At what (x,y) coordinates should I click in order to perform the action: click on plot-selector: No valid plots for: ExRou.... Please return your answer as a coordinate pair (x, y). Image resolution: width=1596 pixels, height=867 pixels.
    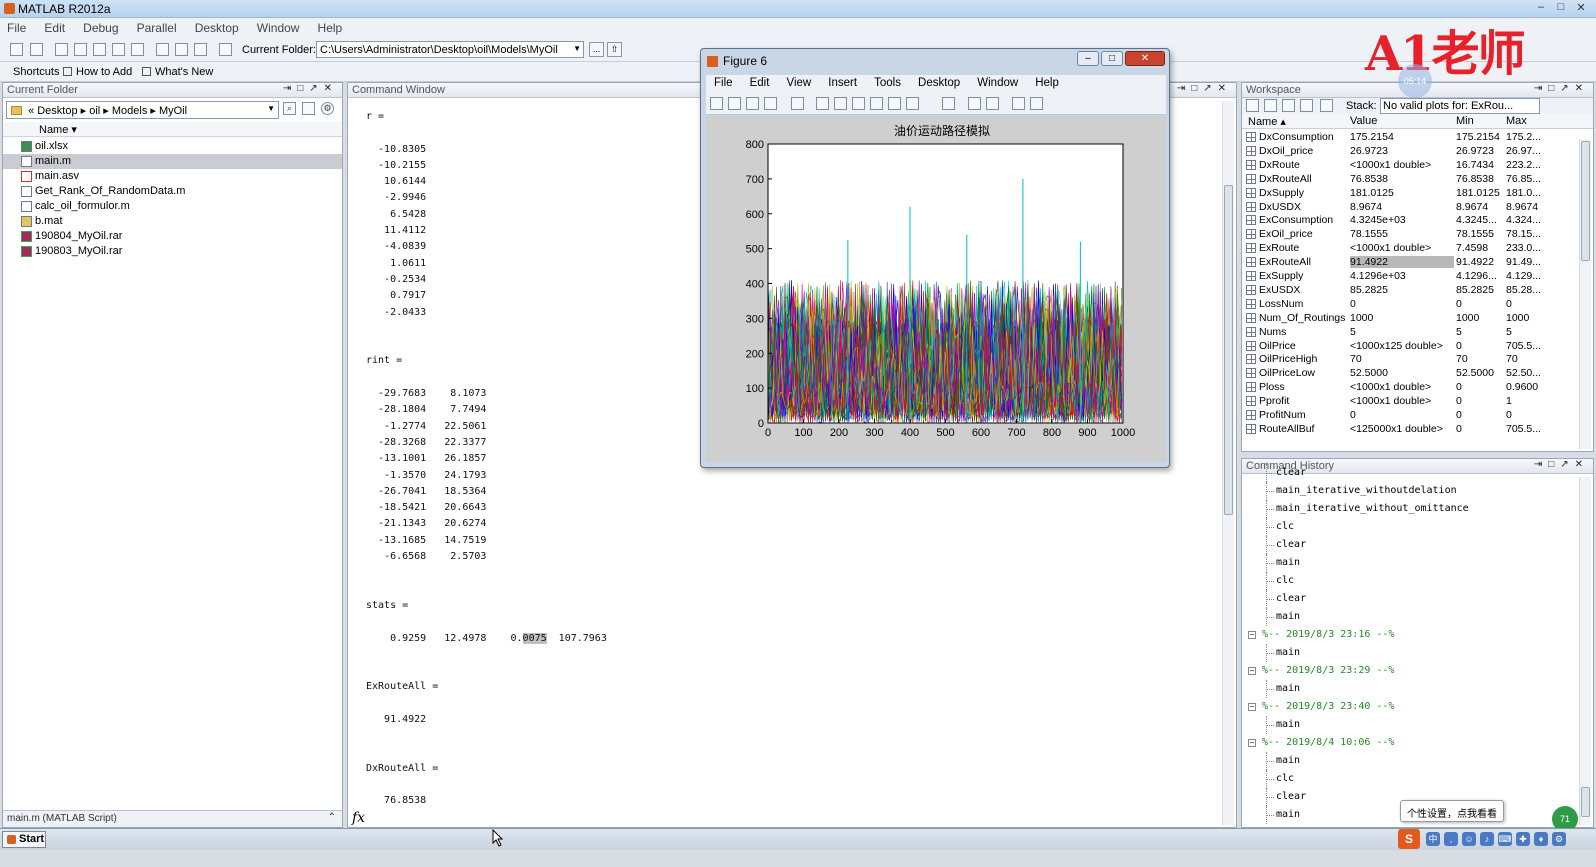
    Looking at the image, I should click on (1460, 106).